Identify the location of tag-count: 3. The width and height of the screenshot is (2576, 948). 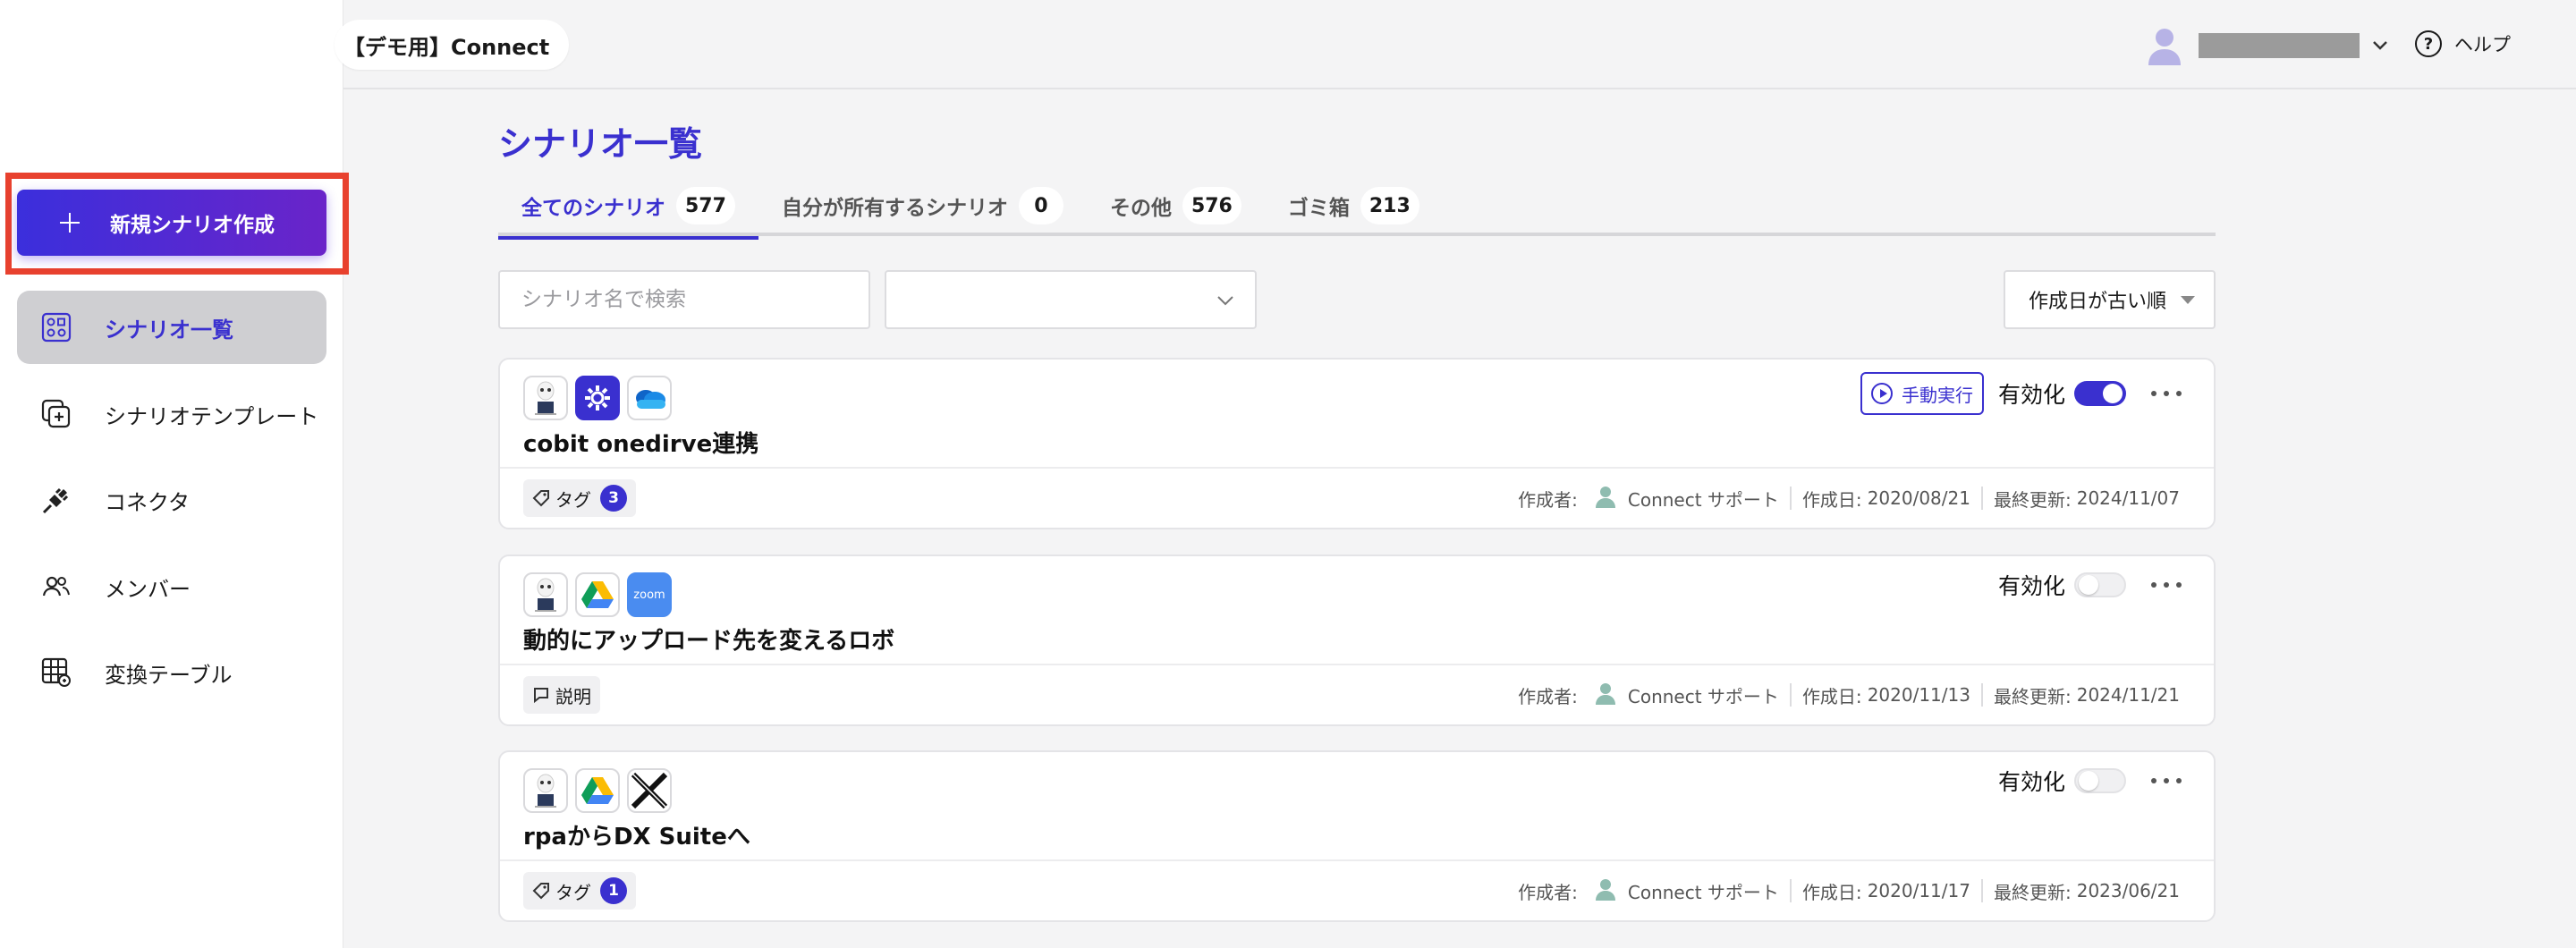
(613, 498).